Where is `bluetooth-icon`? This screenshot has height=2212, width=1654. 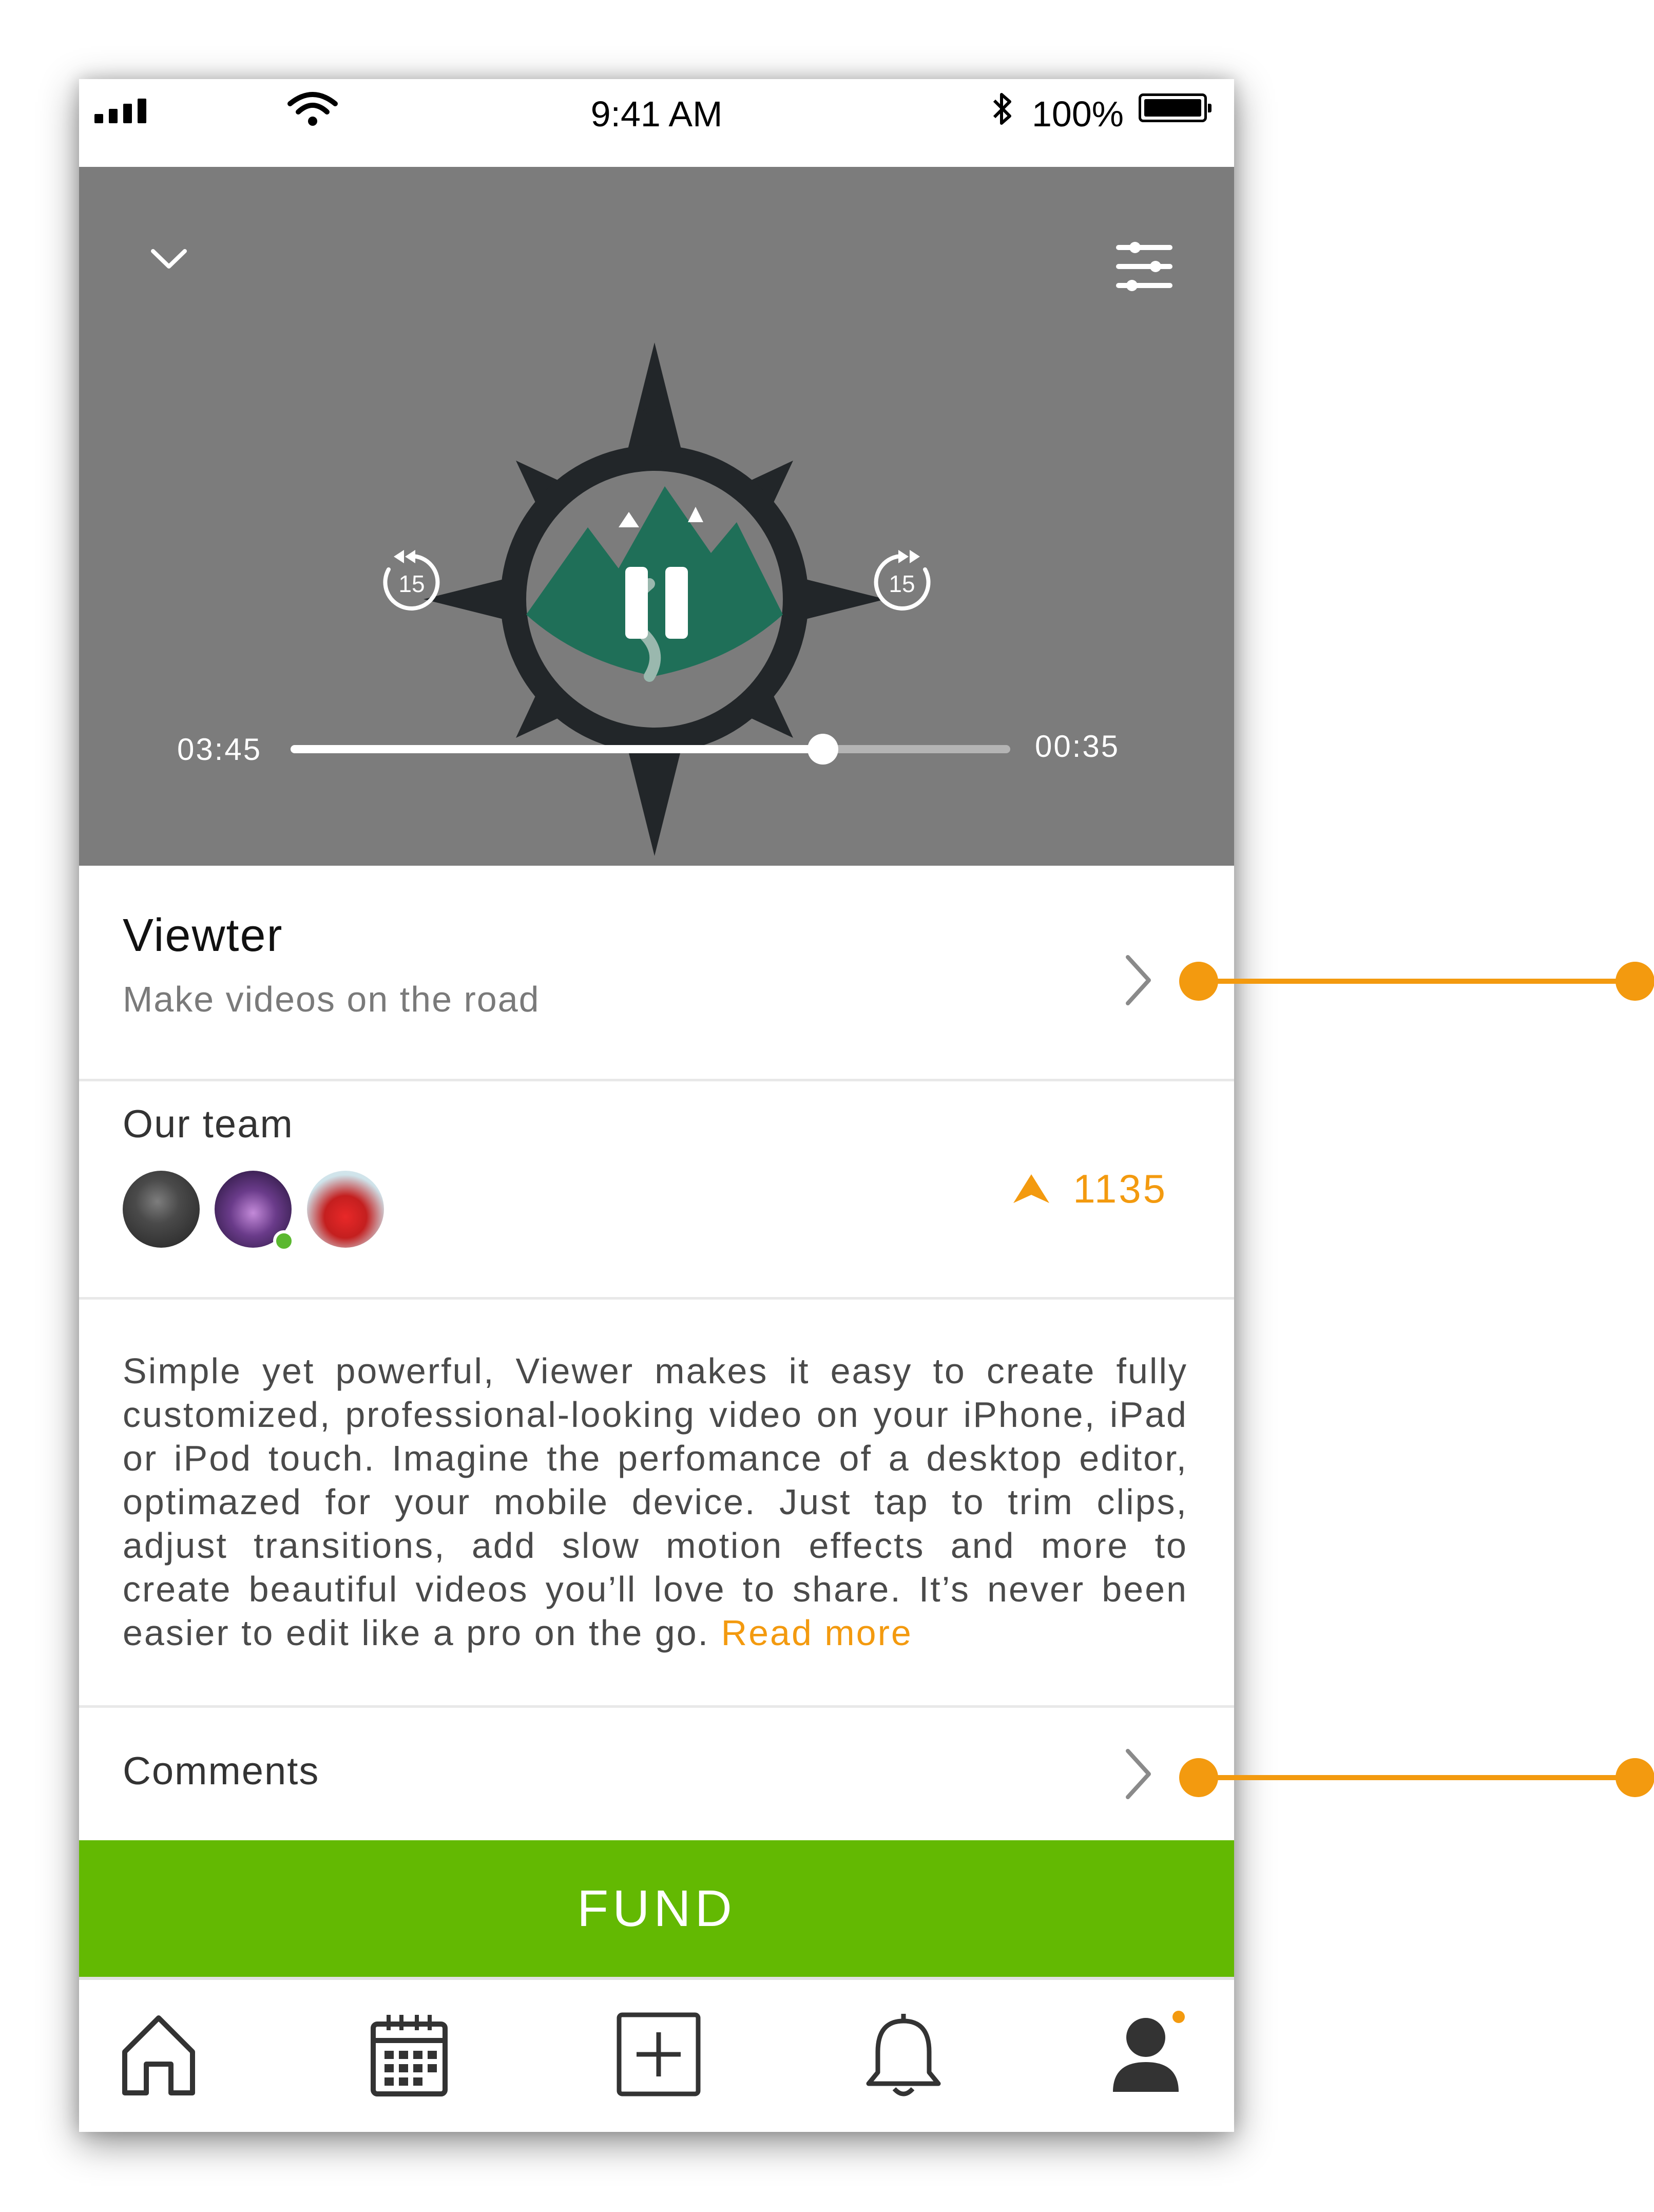
bluetooth-icon is located at coordinates (1002, 109).